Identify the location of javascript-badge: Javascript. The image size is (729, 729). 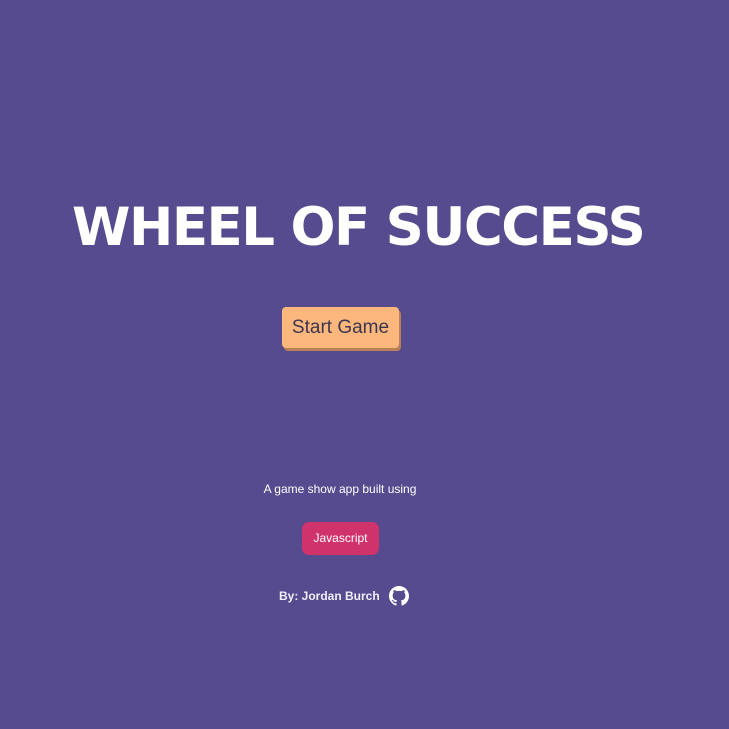
(340, 538).